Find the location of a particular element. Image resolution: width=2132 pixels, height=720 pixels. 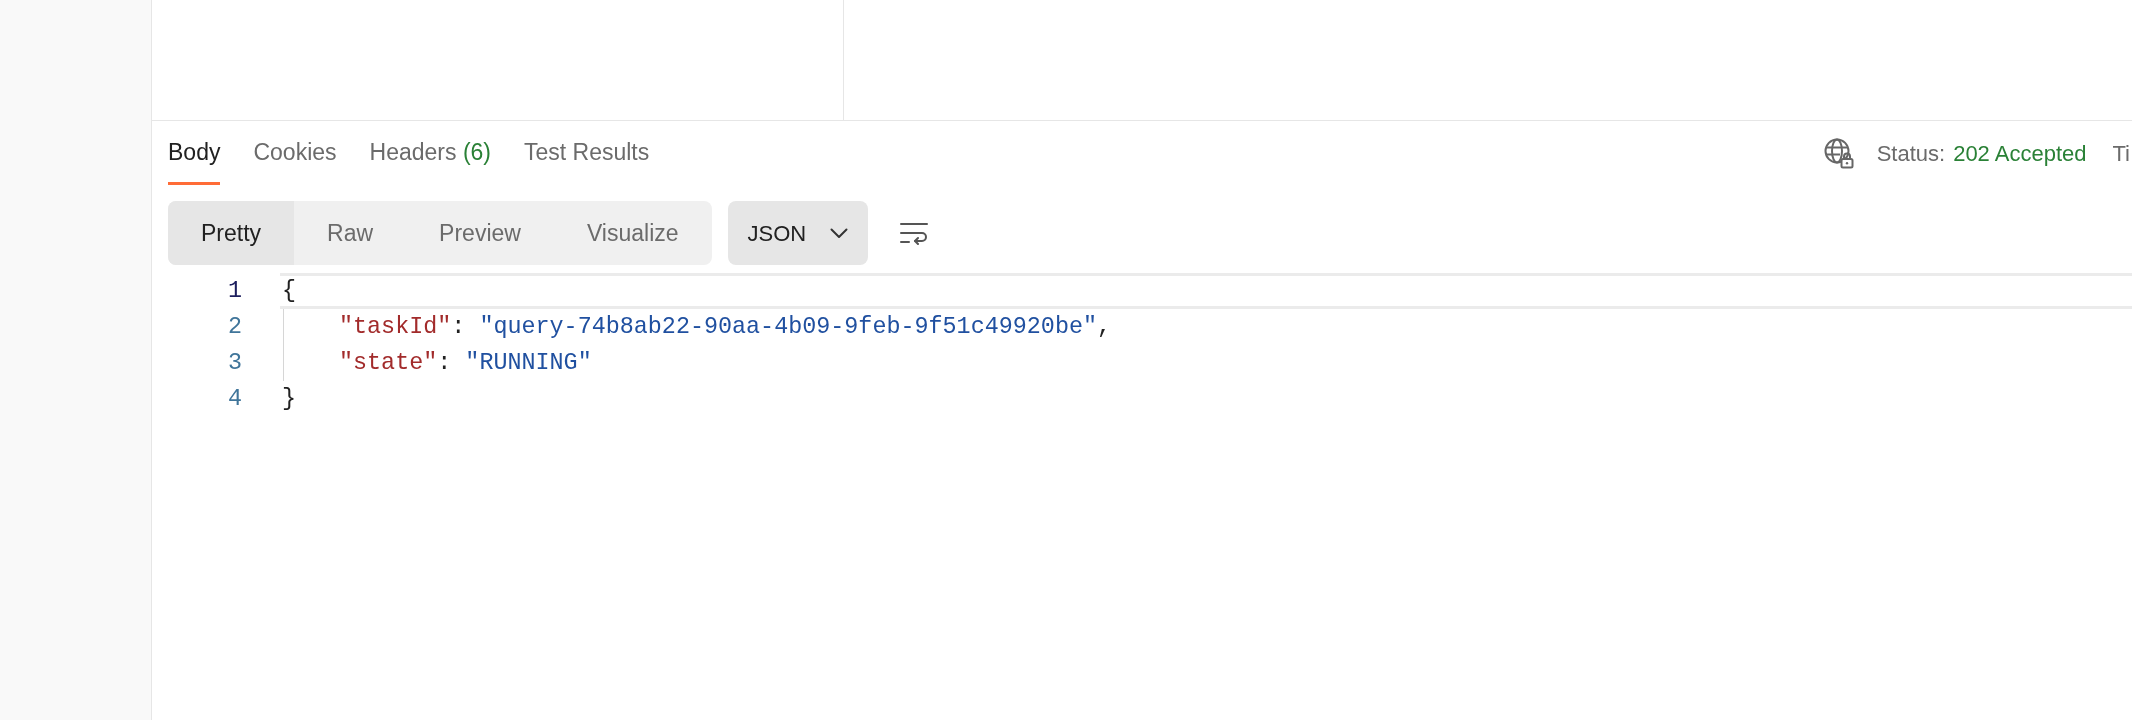

json-key: "taskId" is located at coordinates (395, 327).